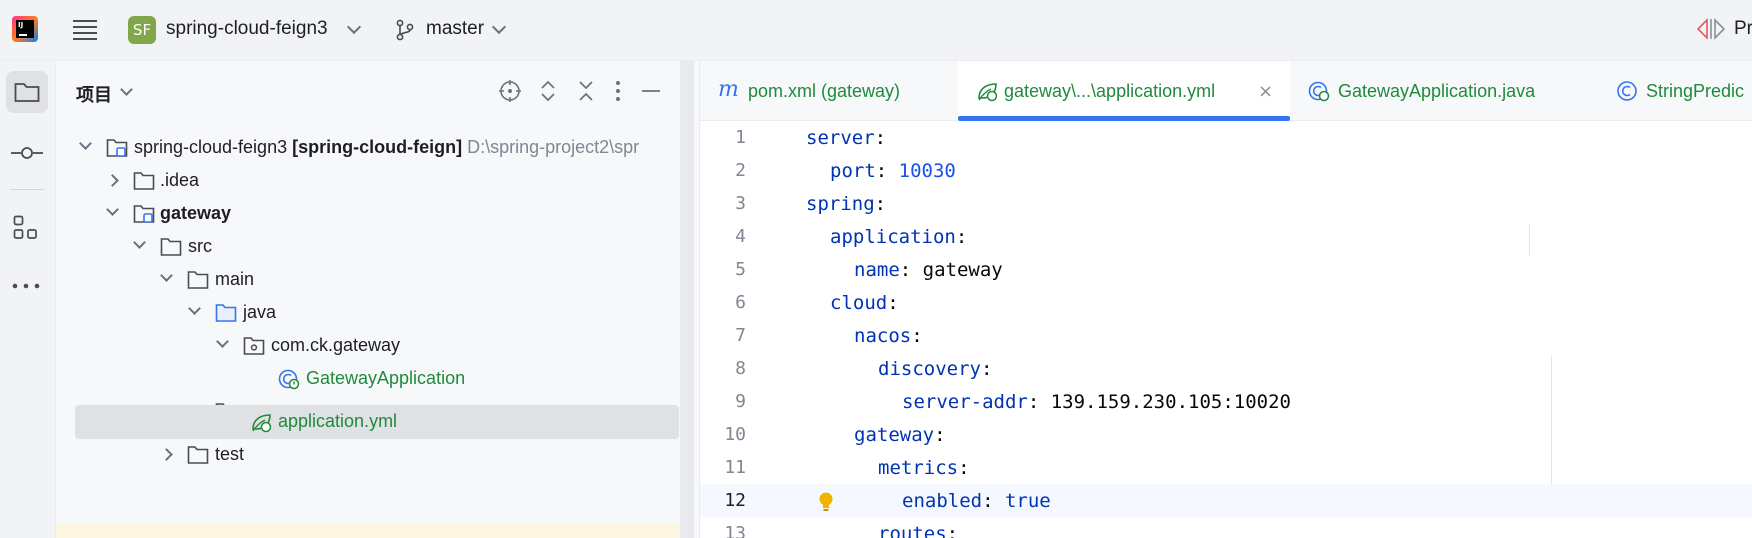 The height and width of the screenshot is (538, 1752). Describe the element at coordinates (366, 313) in the screenshot. I see `tree-row-java: java` at that location.